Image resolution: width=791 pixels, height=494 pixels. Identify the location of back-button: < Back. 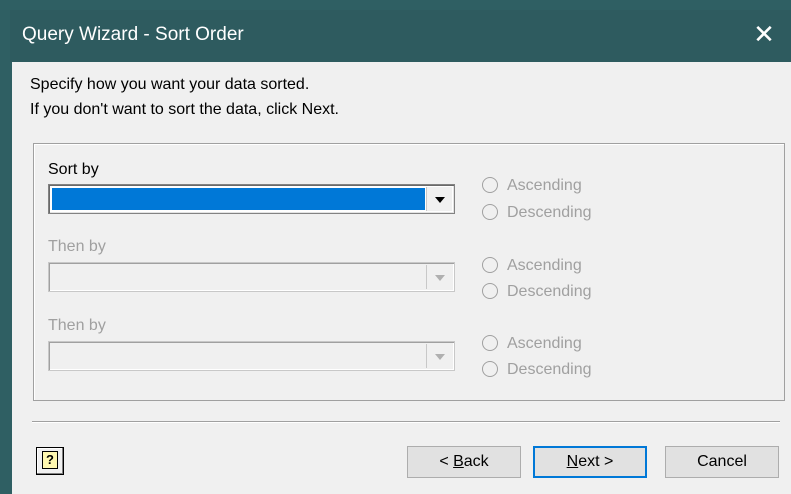
(464, 462).